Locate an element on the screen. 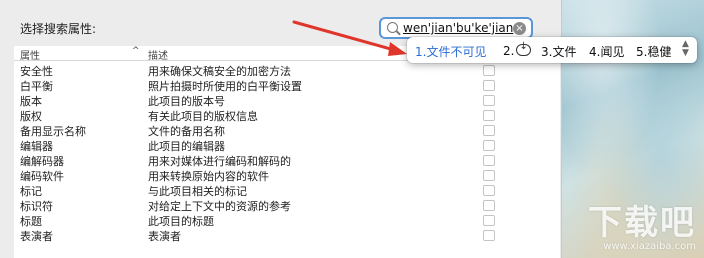  attribute-description: 表演者 is located at coordinates (164, 236).